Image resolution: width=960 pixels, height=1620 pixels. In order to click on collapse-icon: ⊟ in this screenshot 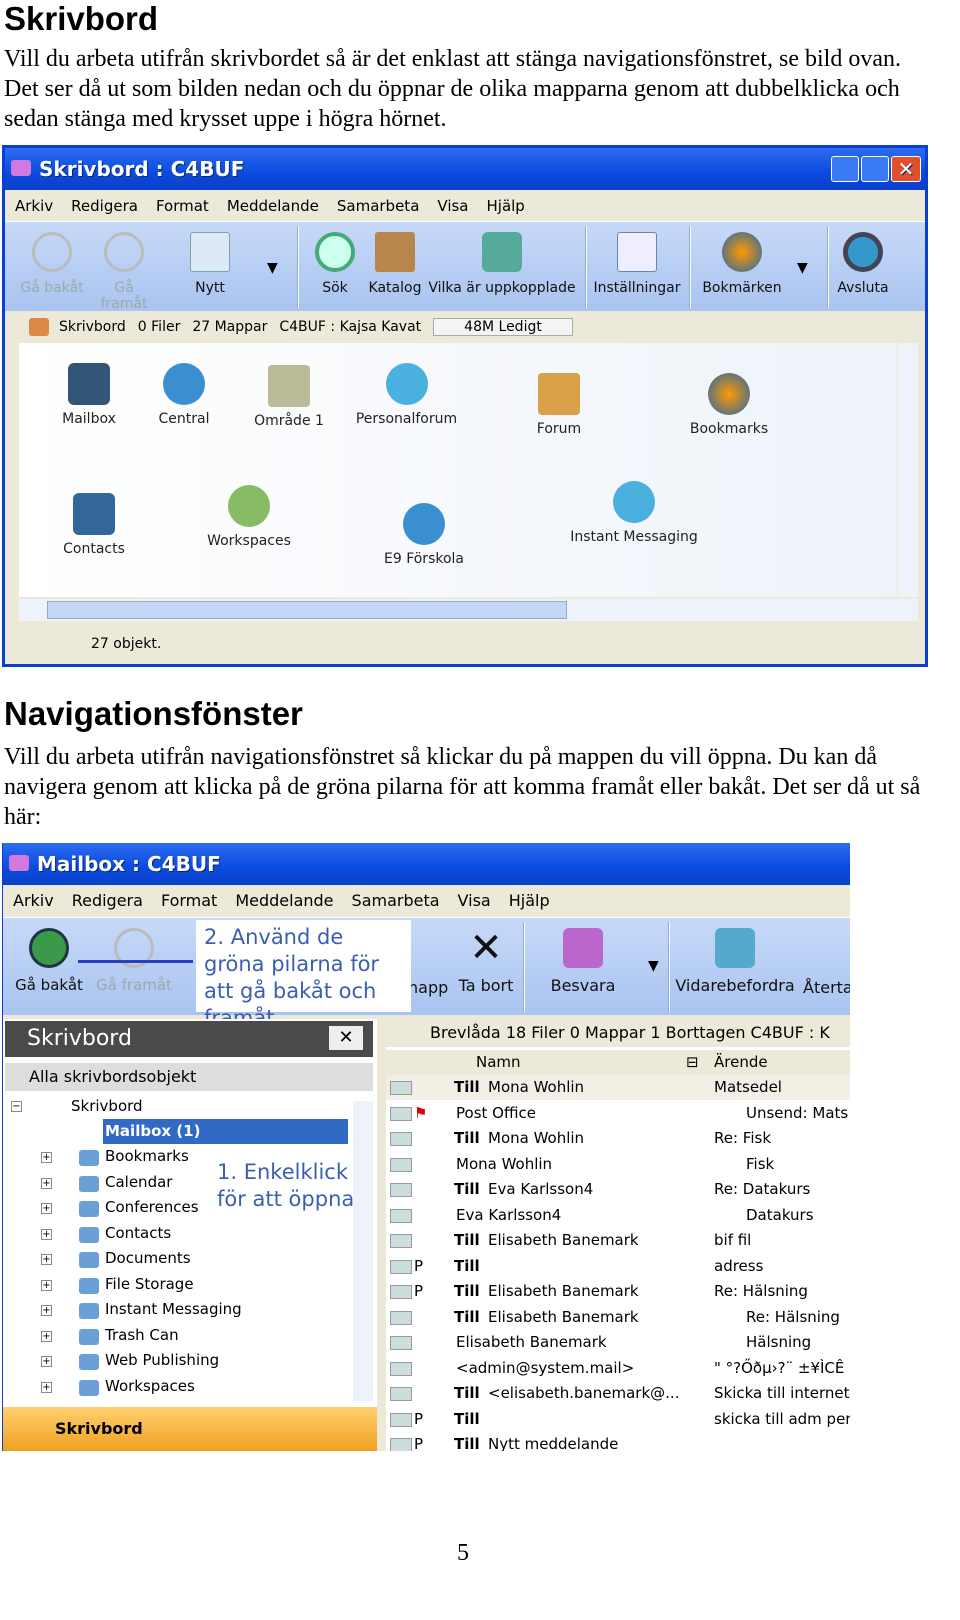, I will do `click(692, 1062)`.